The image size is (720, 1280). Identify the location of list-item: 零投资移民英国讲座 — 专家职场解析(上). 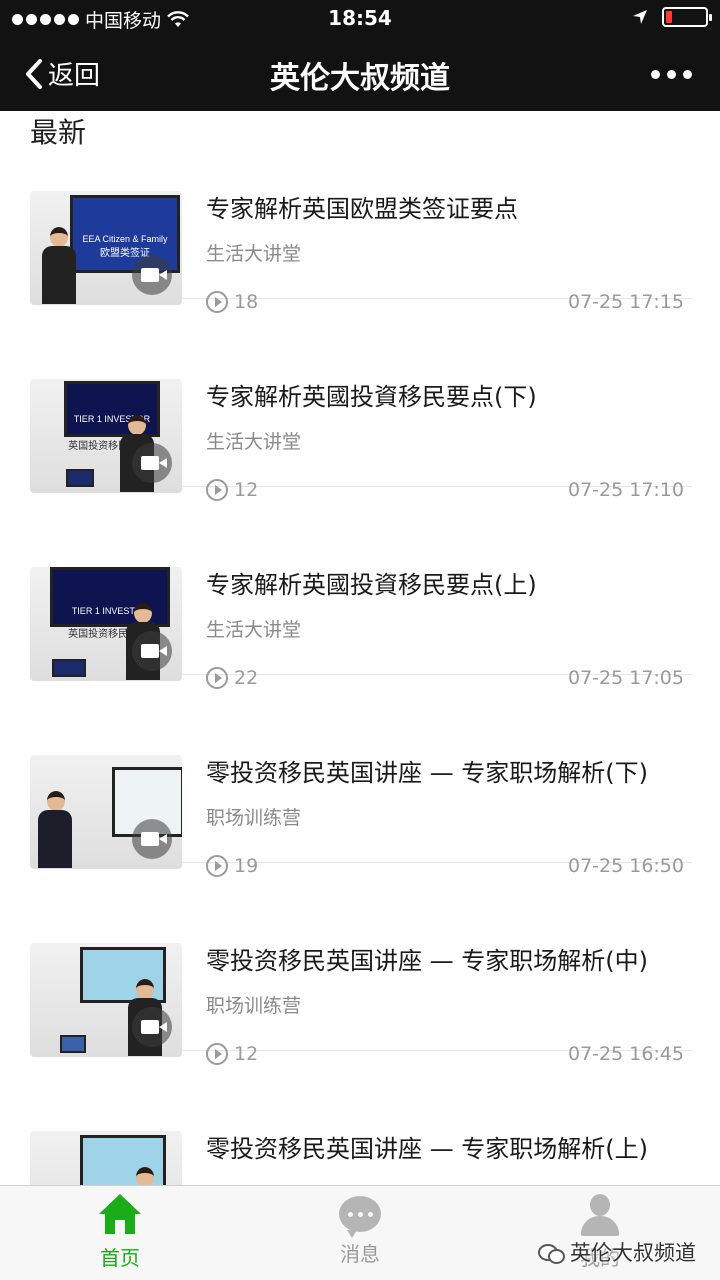
(361, 1118).